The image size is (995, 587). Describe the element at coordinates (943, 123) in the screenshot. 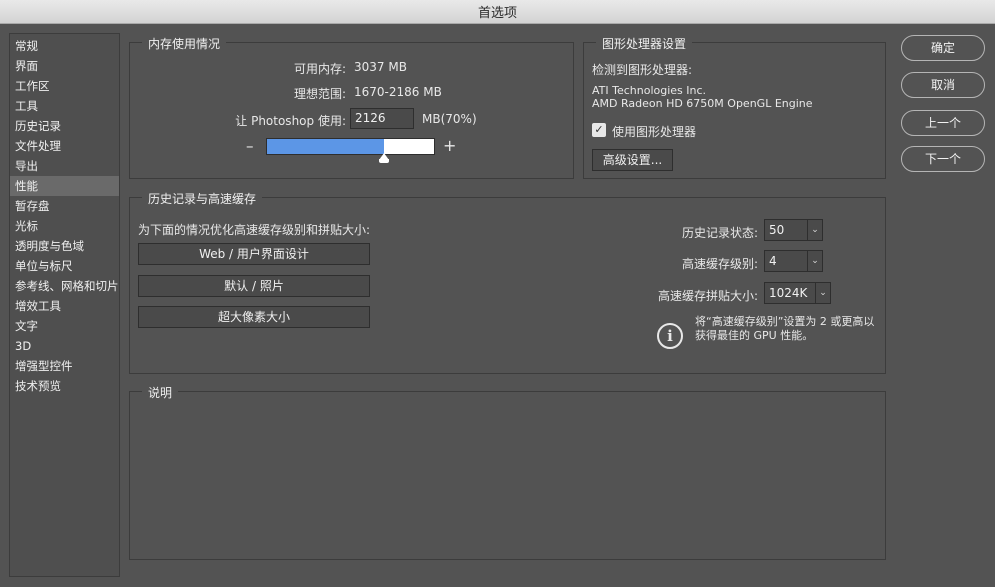

I see `previous-button: 上一个` at that location.